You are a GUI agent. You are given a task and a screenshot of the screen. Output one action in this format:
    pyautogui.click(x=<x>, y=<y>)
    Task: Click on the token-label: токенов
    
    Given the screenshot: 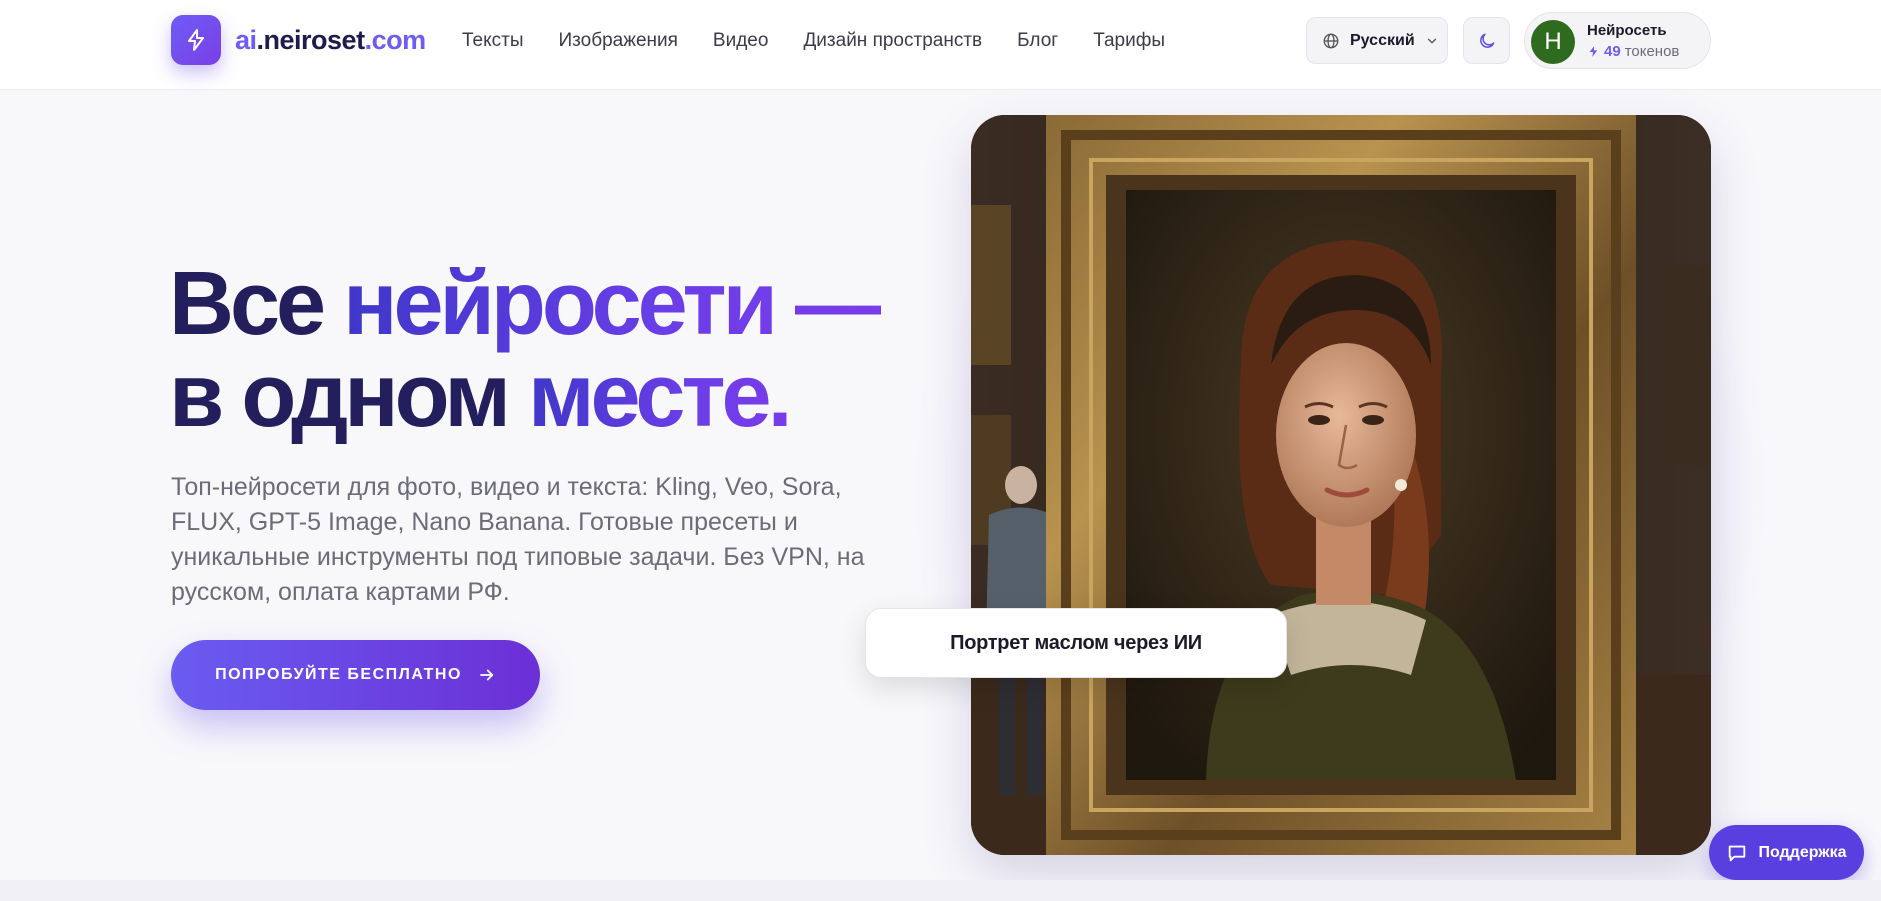 What is the action you would take?
    pyautogui.click(x=1652, y=51)
    